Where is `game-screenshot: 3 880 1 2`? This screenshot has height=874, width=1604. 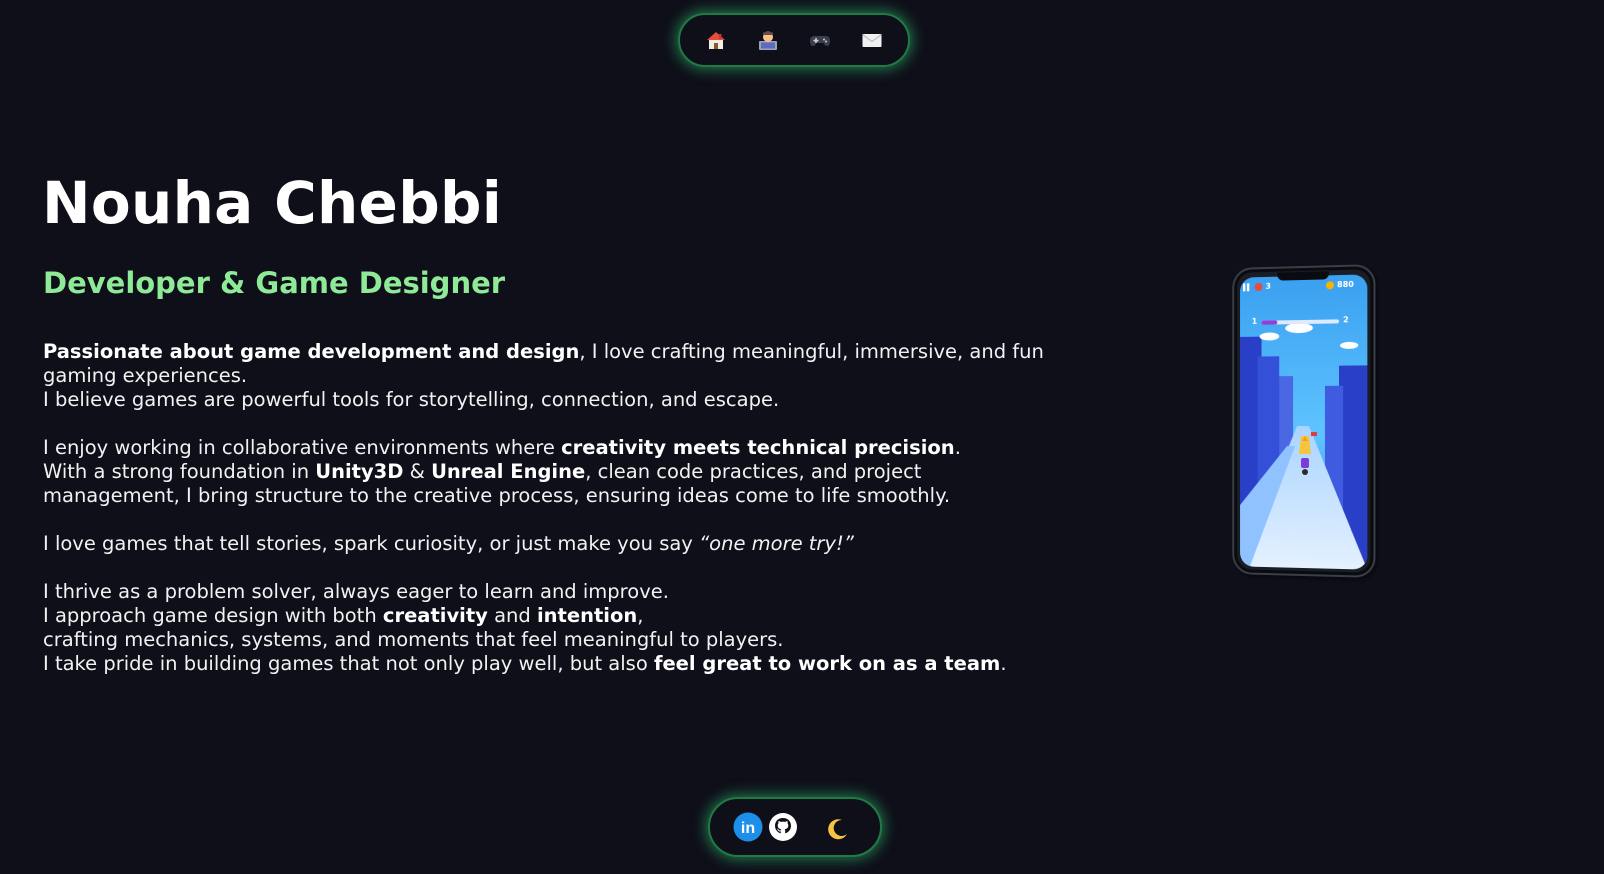
game-screenshot: 3 880 1 2 is located at coordinates (1304, 422).